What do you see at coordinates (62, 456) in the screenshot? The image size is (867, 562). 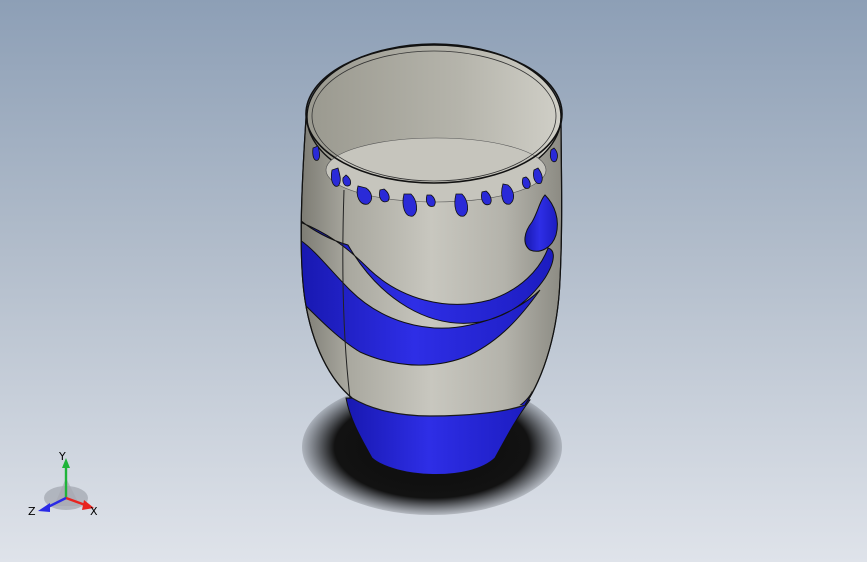 I see `triad-y-label: Y` at bounding box center [62, 456].